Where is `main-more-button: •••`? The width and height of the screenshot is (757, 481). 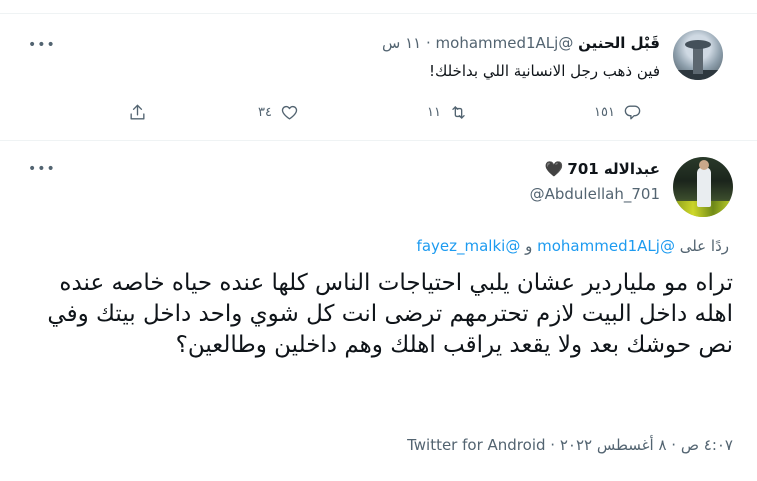
main-more-button: ••• is located at coordinates (42, 169).